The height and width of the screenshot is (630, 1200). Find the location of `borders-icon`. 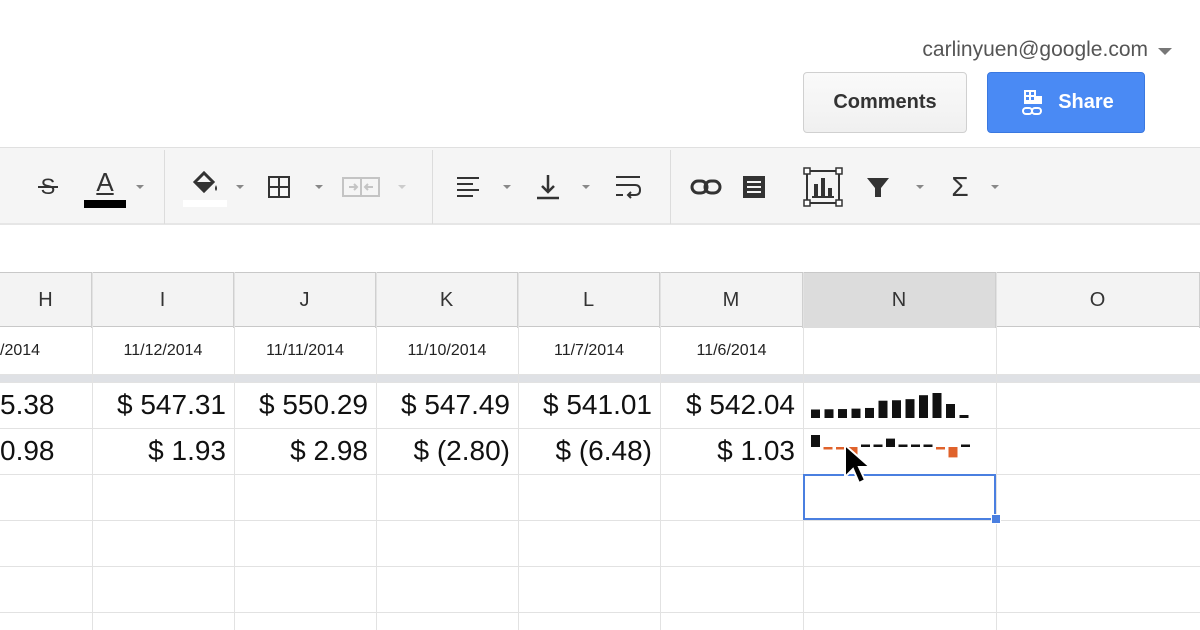

borders-icon is located at coordinates (279, 187).